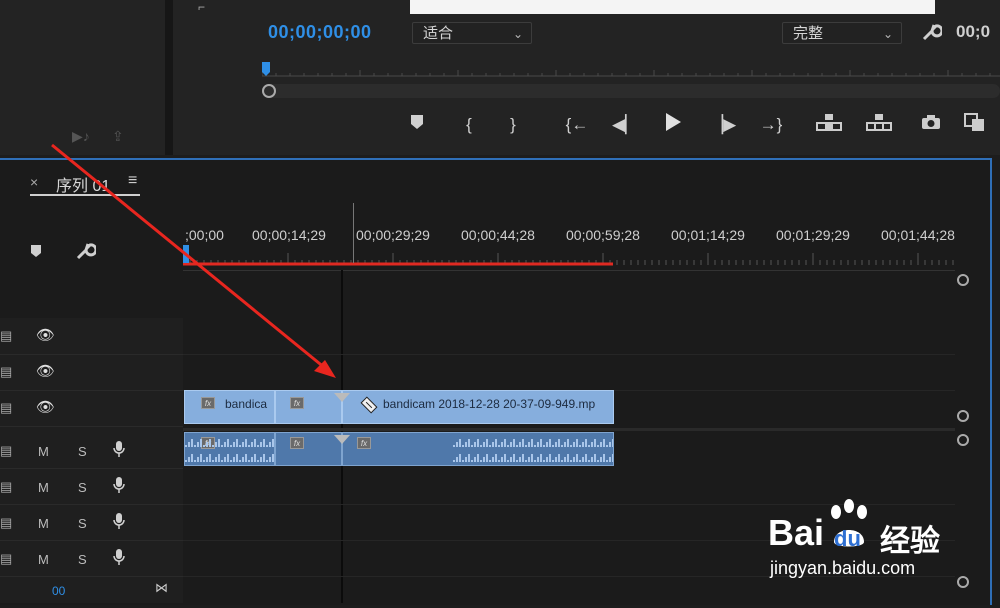 Image resolution: width=1000 pixels, height=608 pixels. What do you see at coordinates (59, 591) in the screenshot?
I see `footer-value: 00` at bounding box center [59, 591].